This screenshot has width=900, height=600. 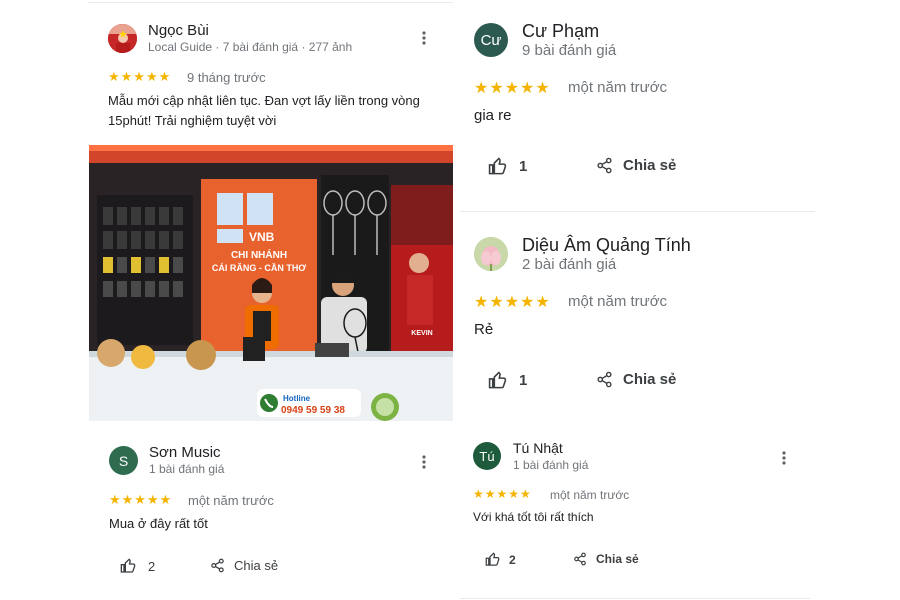 I want to click on review-text: Với khá tốt tôi rất thích, so click(x=533, y=517).